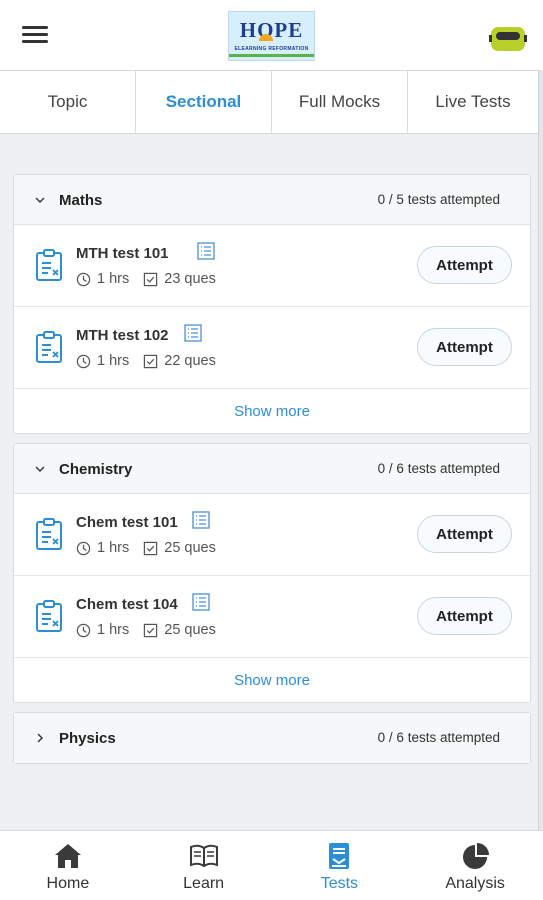 The width and height of the screenshot is (543, 900). Describe the element at coordinates (271, 55) in the screenshot. I see `logo-stripe` at that location.